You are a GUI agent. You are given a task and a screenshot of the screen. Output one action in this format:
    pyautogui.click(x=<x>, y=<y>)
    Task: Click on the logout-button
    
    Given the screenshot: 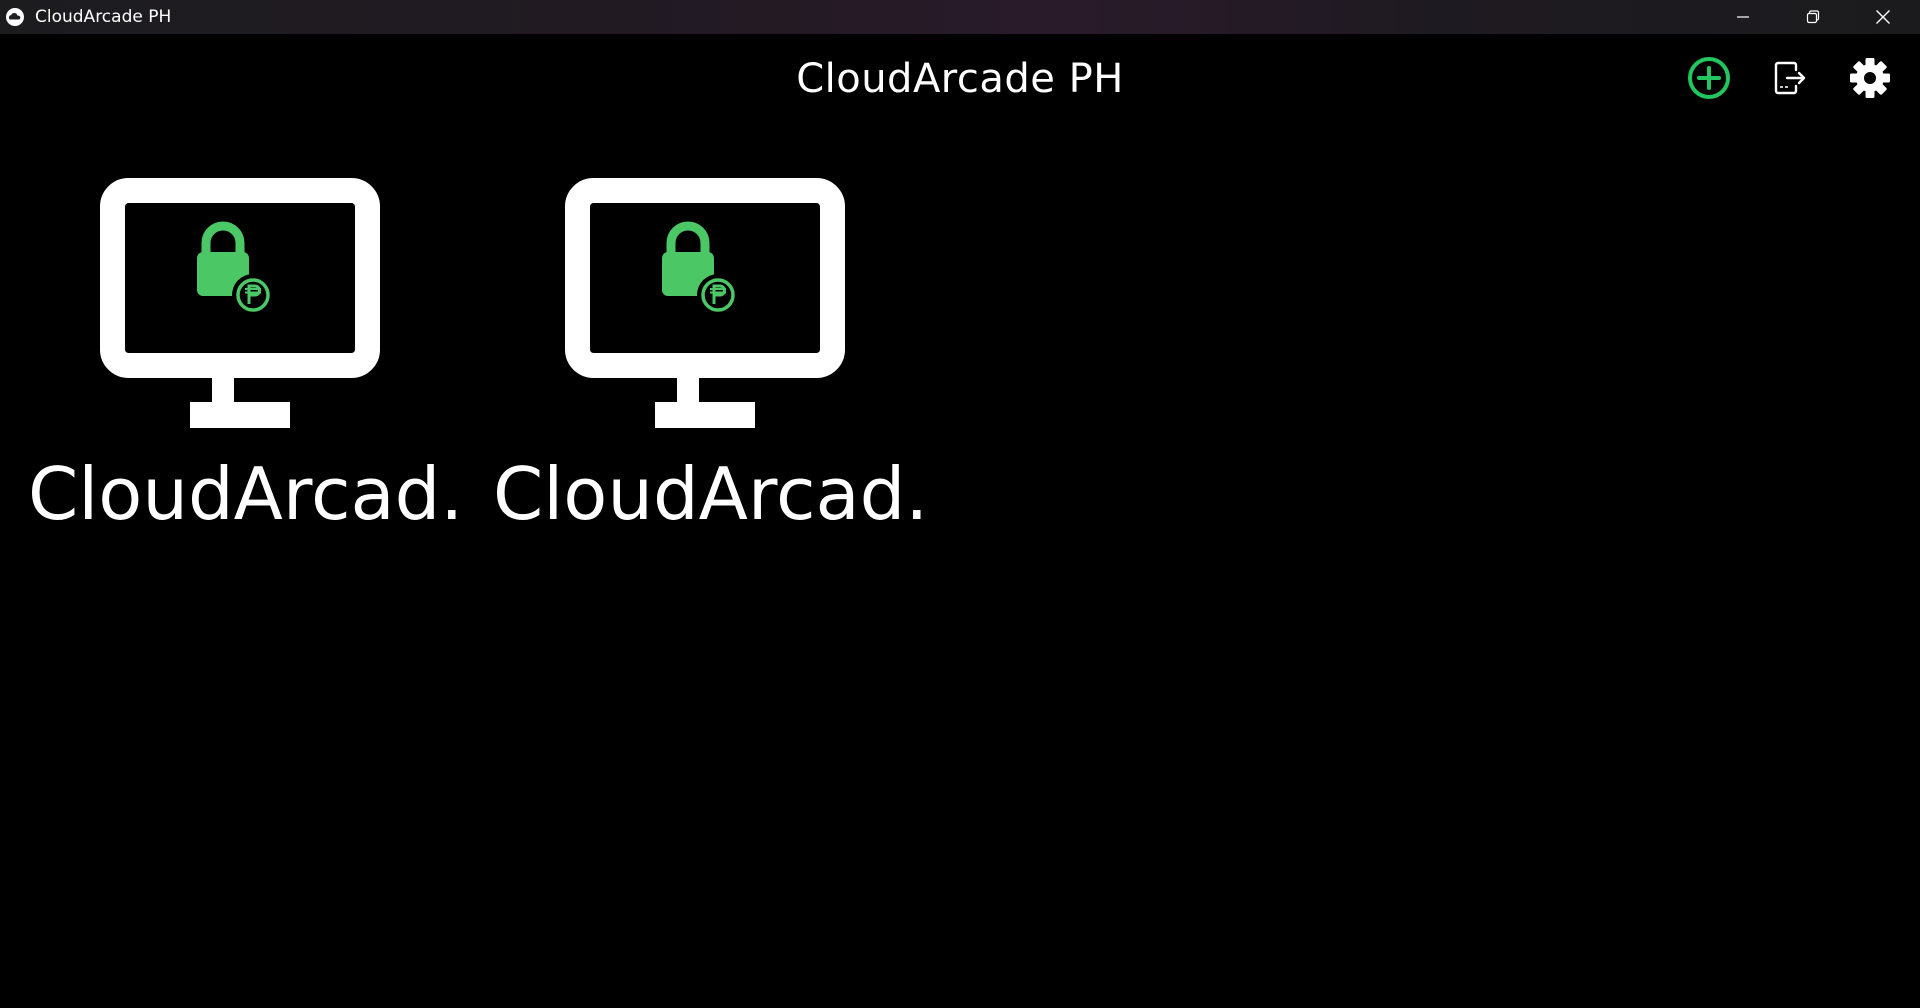 What is the action you would take?
    pyautogui.click(x=1789, y=78)
    